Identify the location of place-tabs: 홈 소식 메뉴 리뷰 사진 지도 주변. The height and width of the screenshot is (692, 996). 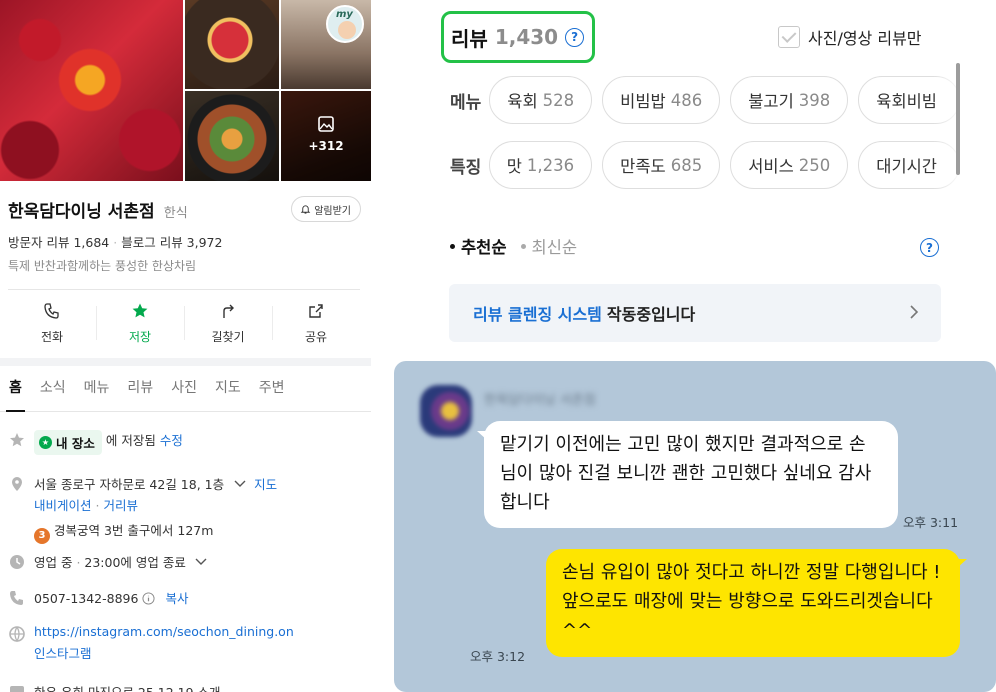
(185, 389).